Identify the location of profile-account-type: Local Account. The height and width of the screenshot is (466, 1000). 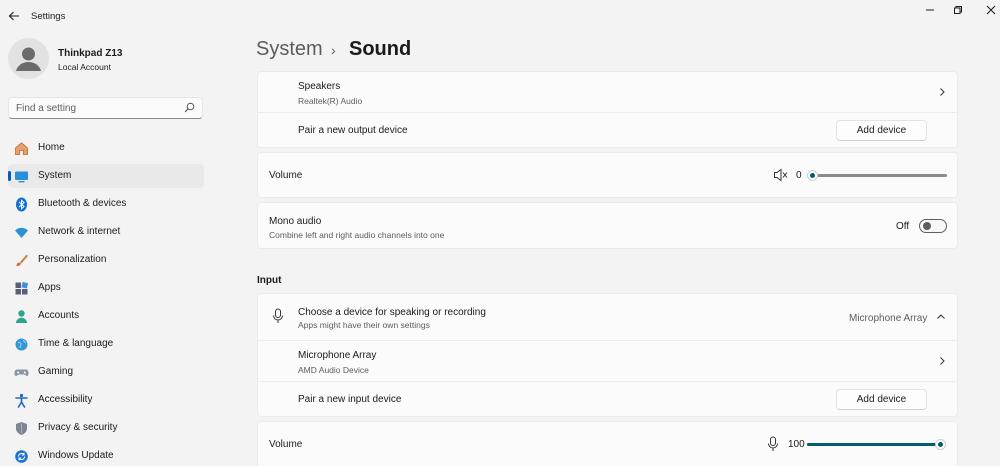
(84, 67).